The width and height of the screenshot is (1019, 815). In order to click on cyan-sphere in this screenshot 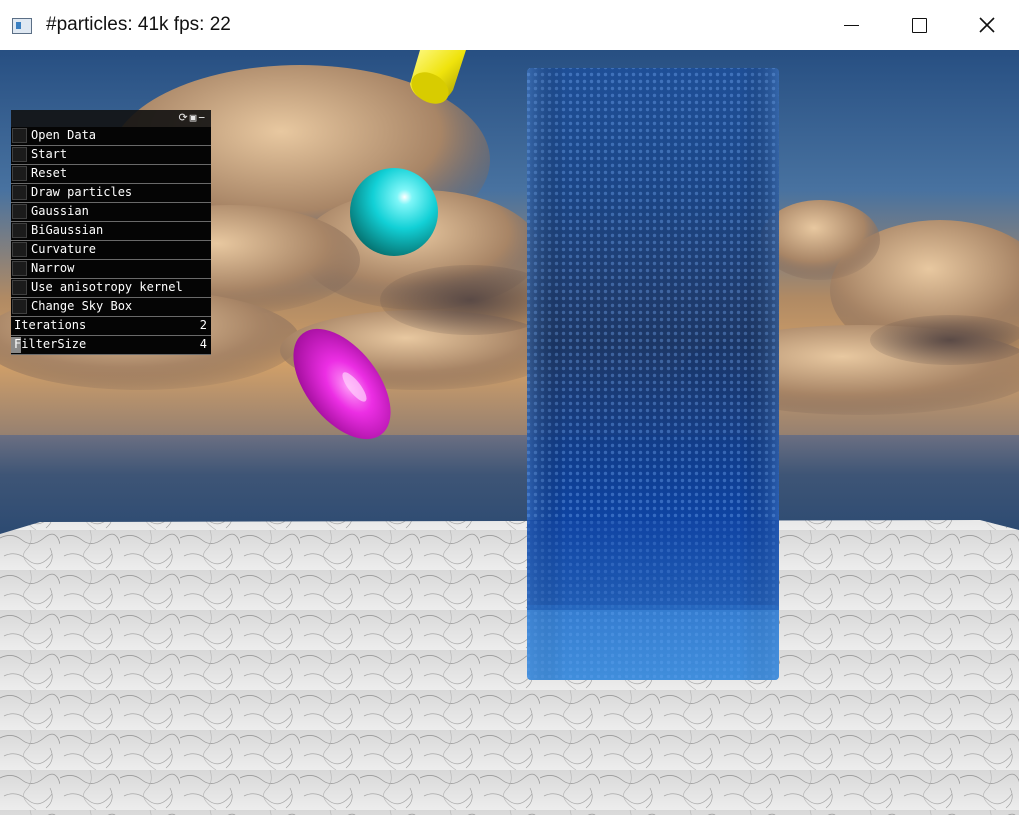, I will do `click(394, 212)`.